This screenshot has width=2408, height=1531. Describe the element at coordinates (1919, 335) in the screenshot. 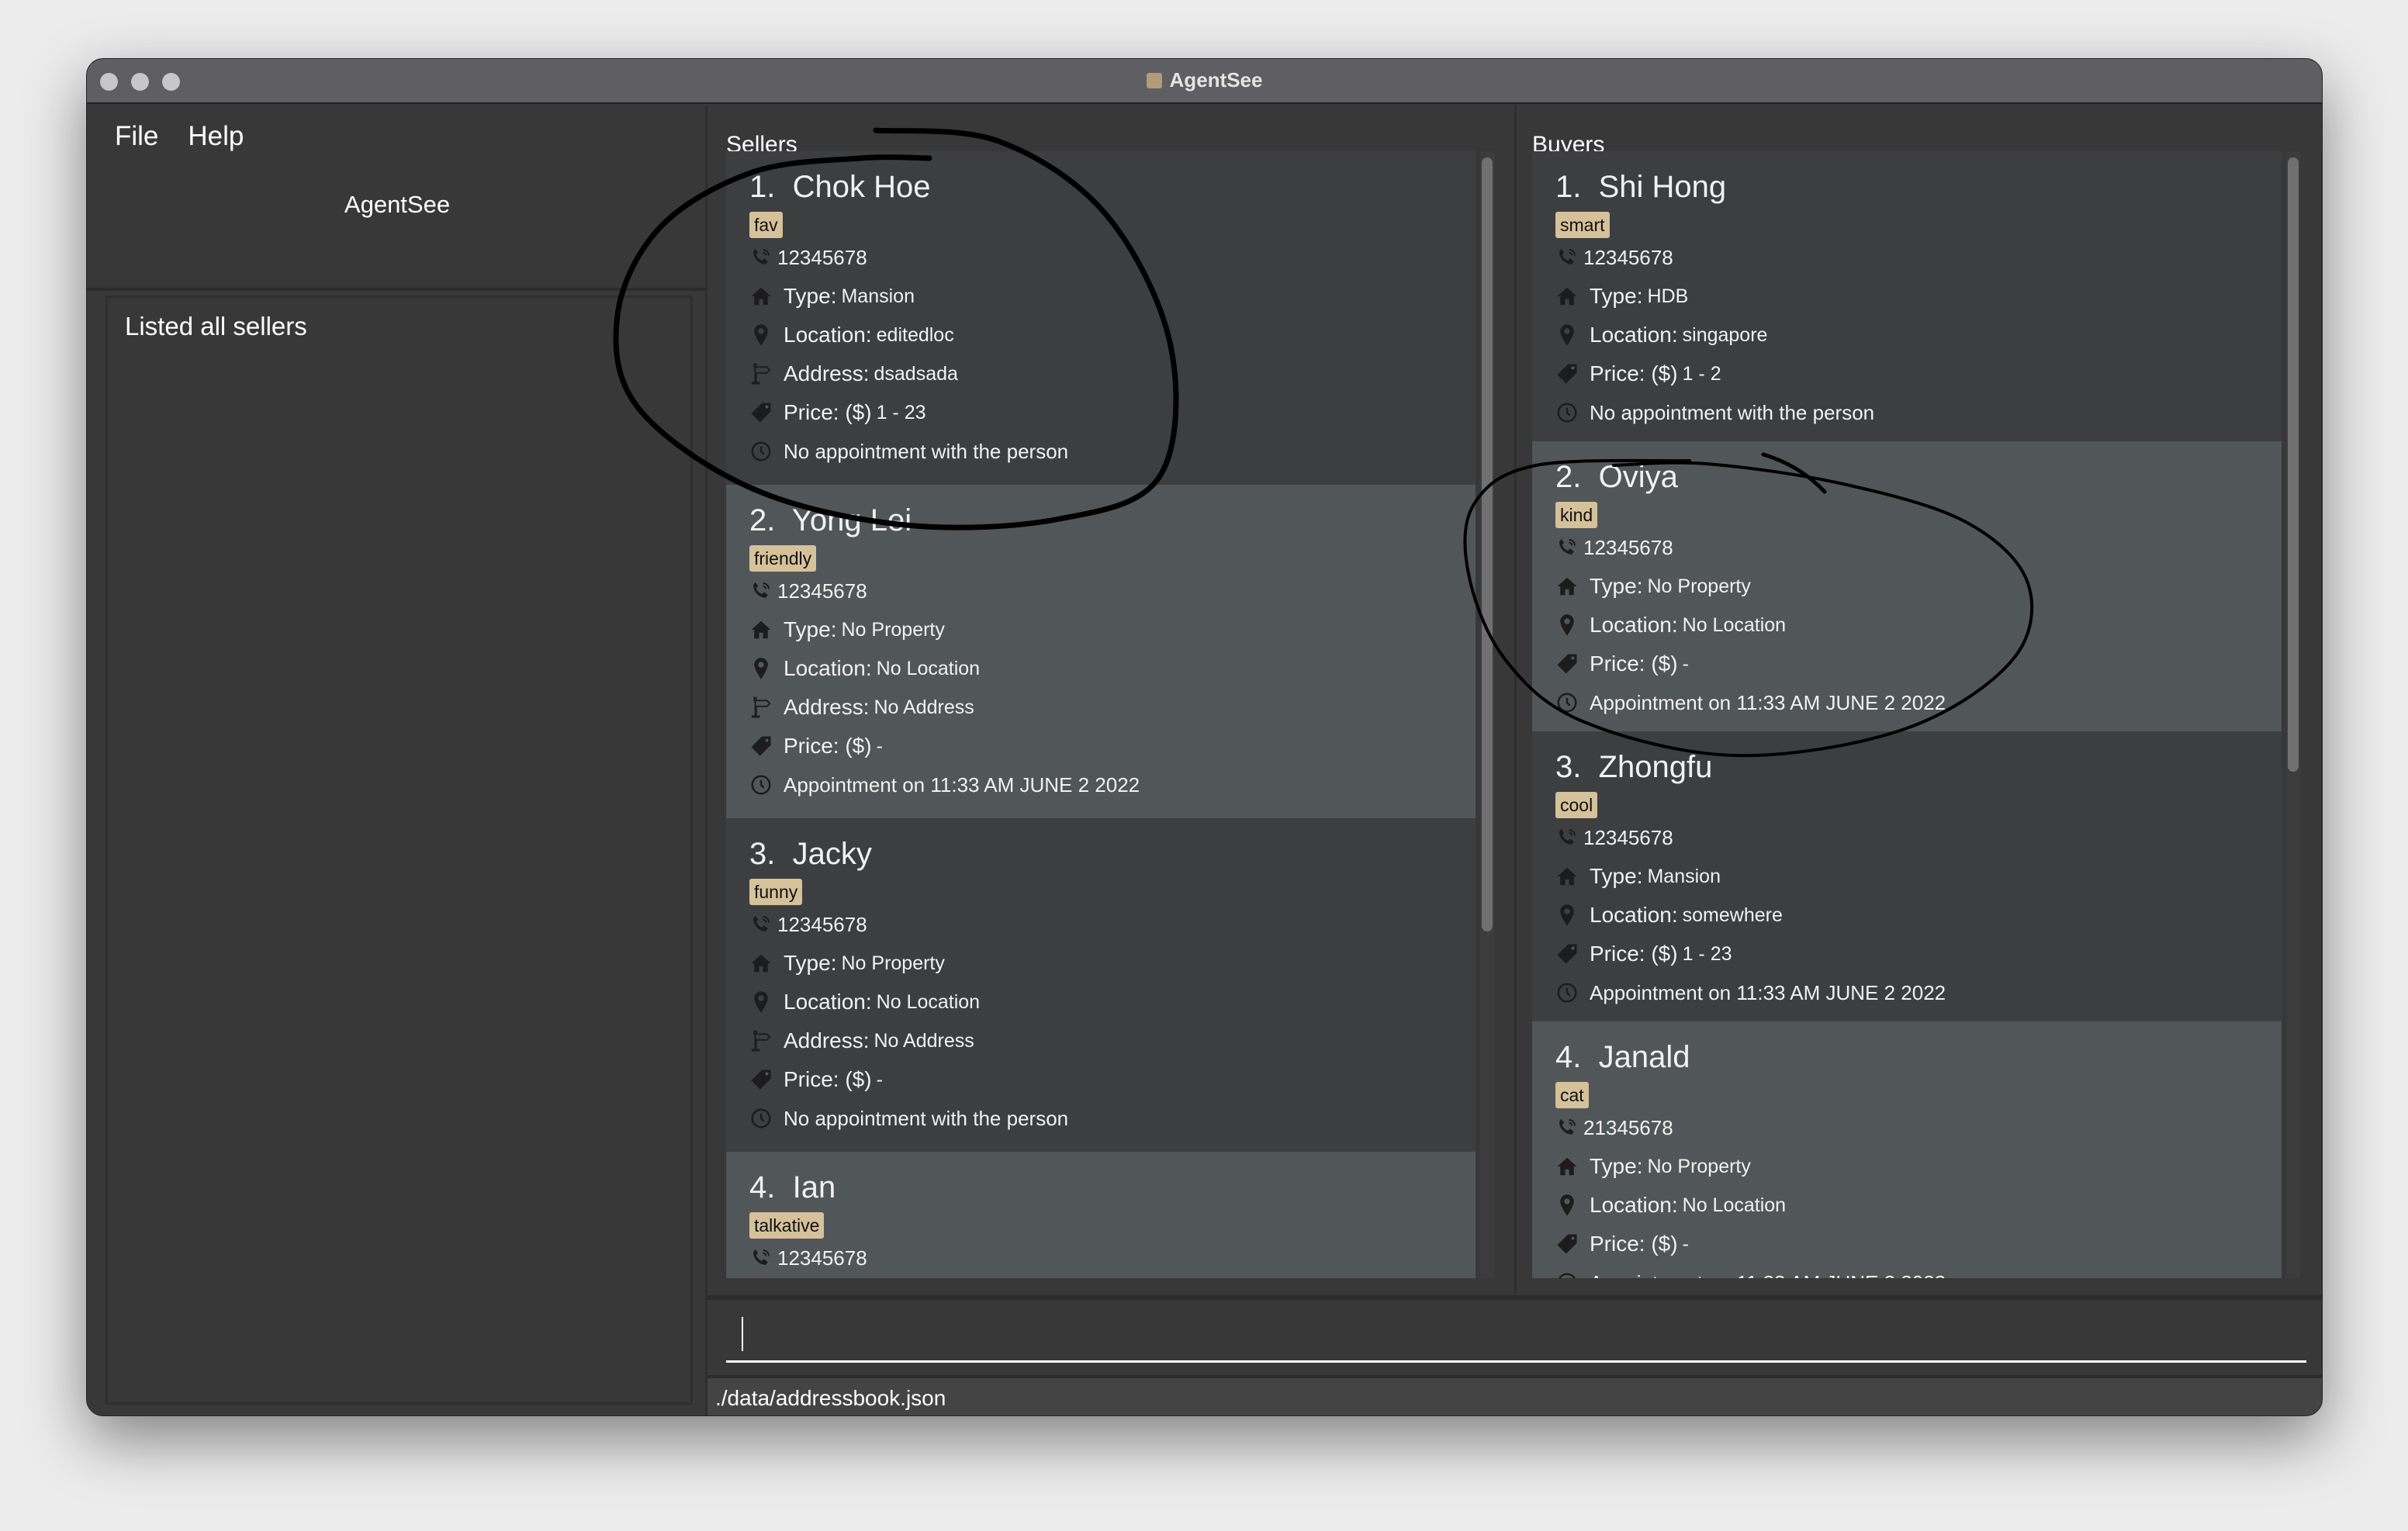

I see `location-row: Location: singapore` at that location.